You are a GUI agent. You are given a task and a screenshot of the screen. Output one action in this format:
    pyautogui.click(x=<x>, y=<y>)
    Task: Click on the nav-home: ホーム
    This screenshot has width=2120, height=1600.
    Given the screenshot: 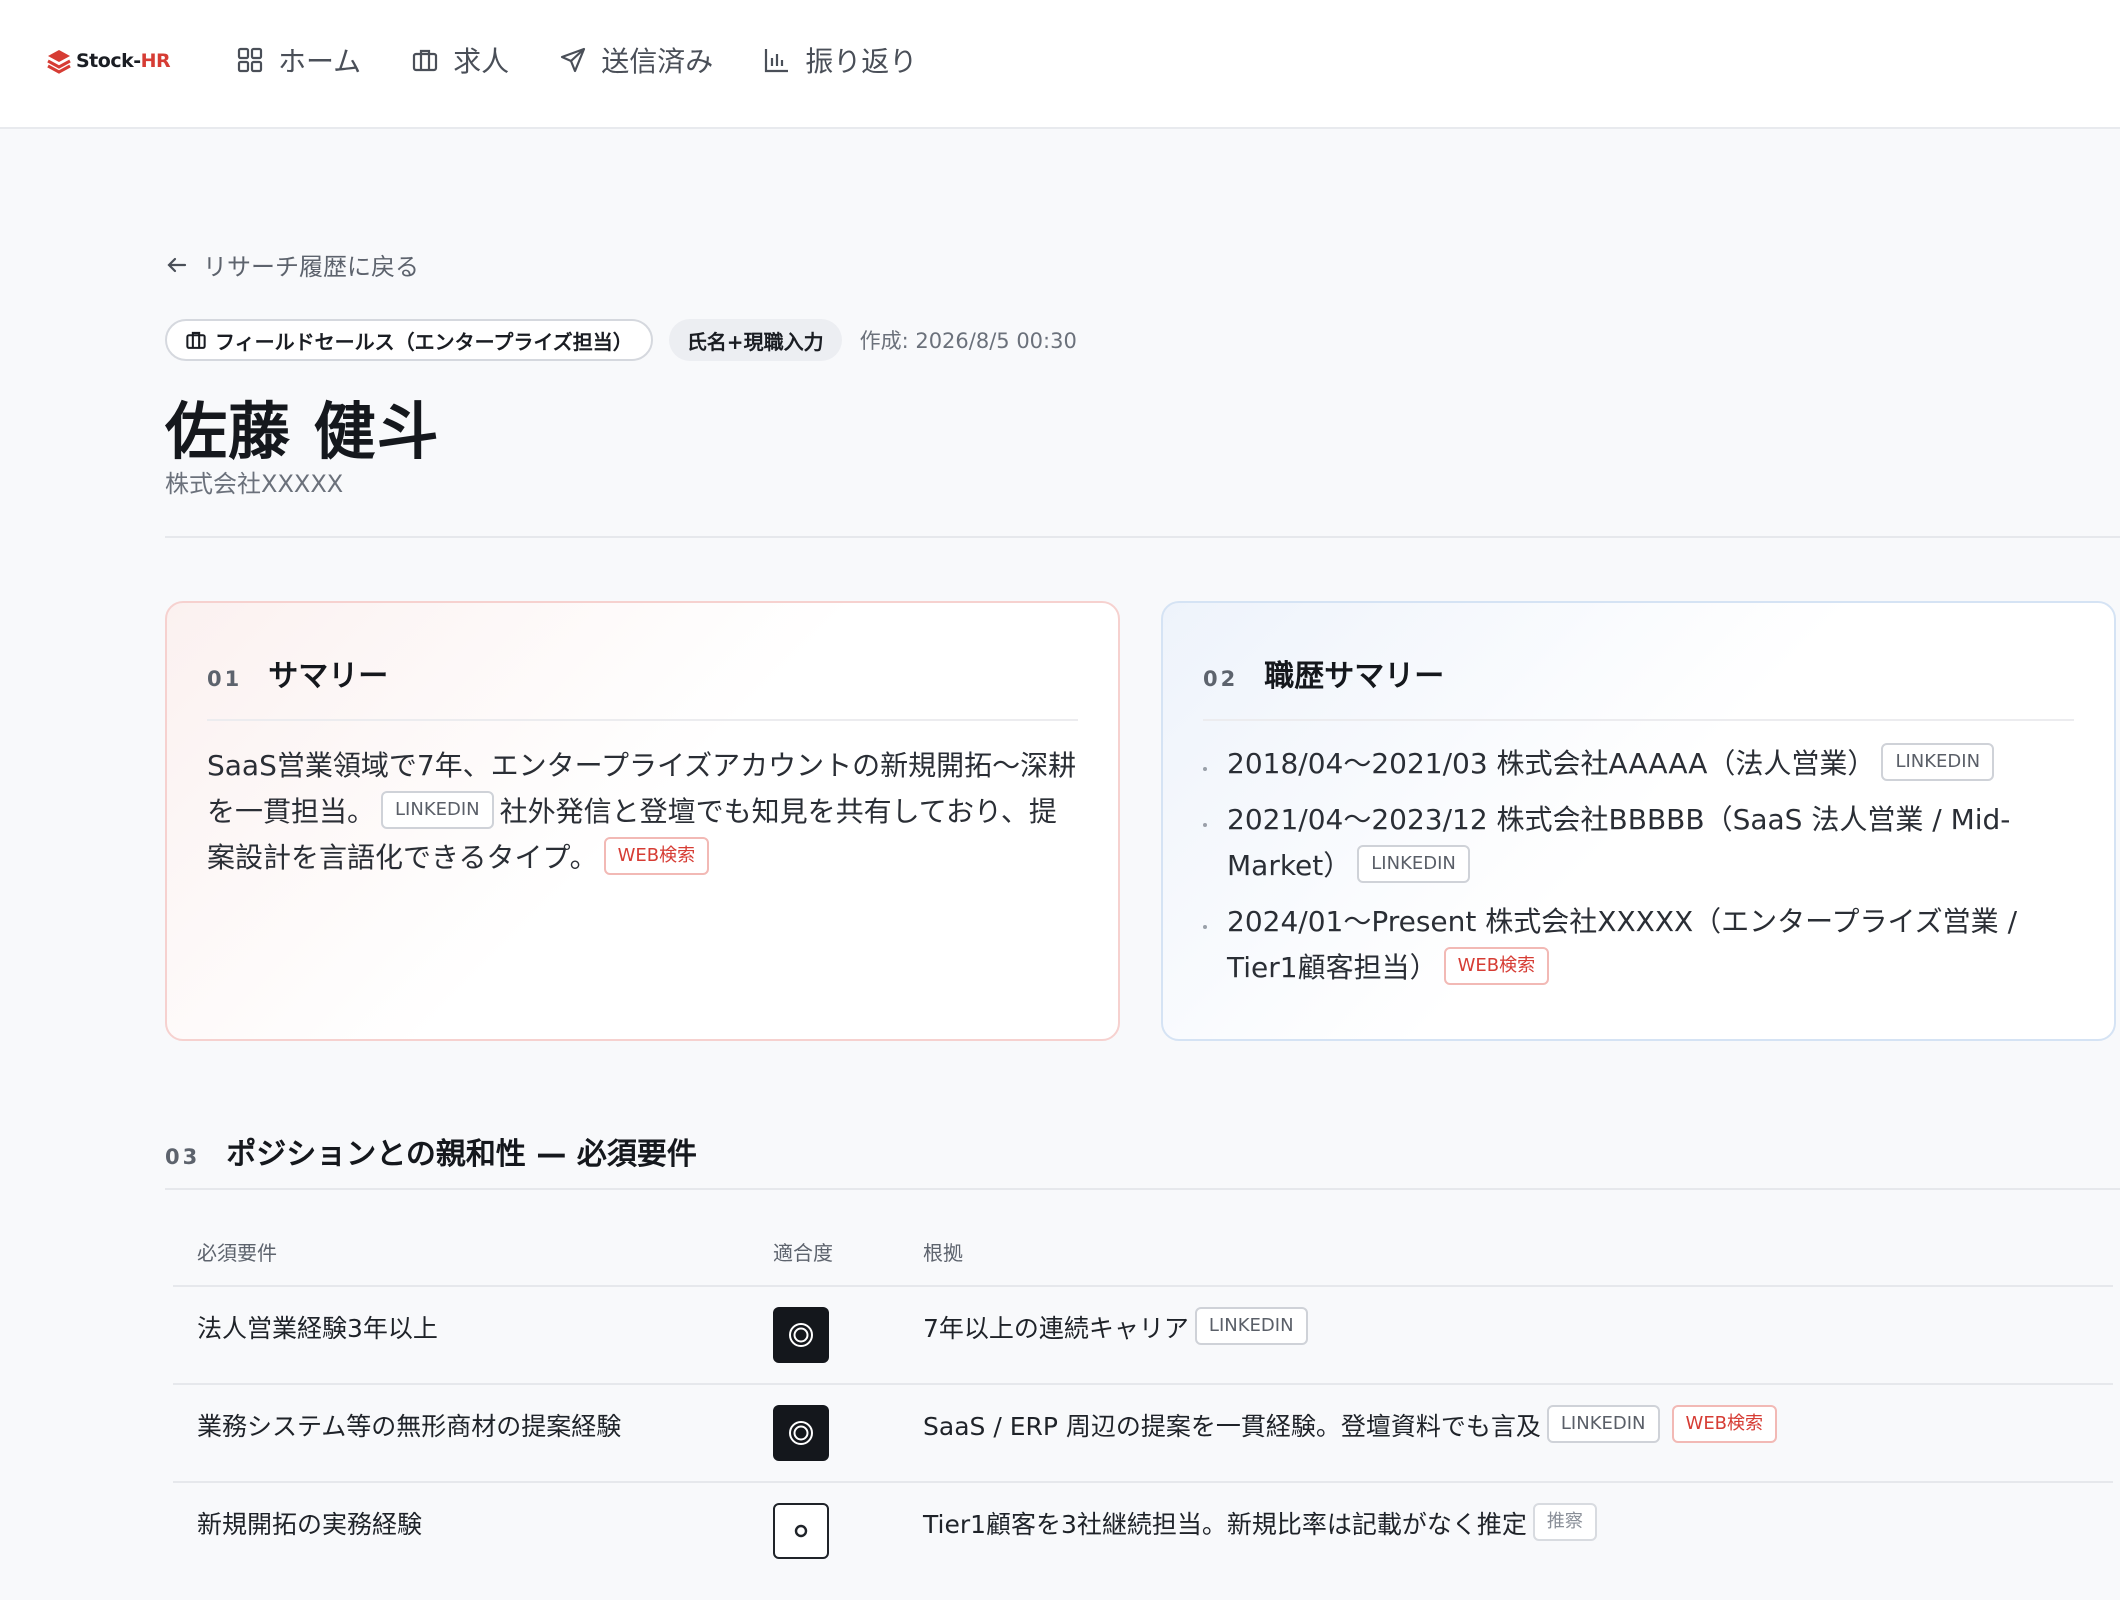 What is the action you would take?
    pyautogui.click(x=298, y=60)
    